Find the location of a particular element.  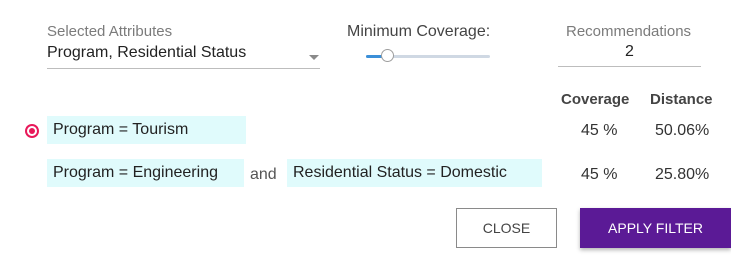

condition-joiner: and is located at coordinates (263, 174).